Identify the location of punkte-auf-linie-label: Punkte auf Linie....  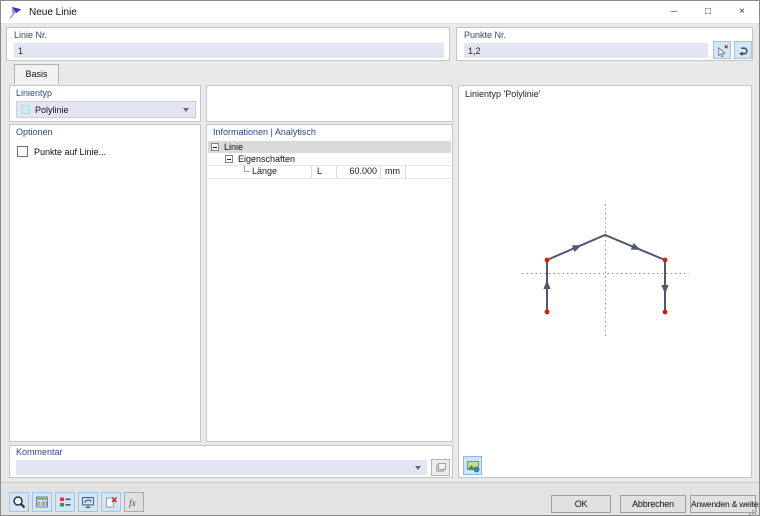
(70, 152).